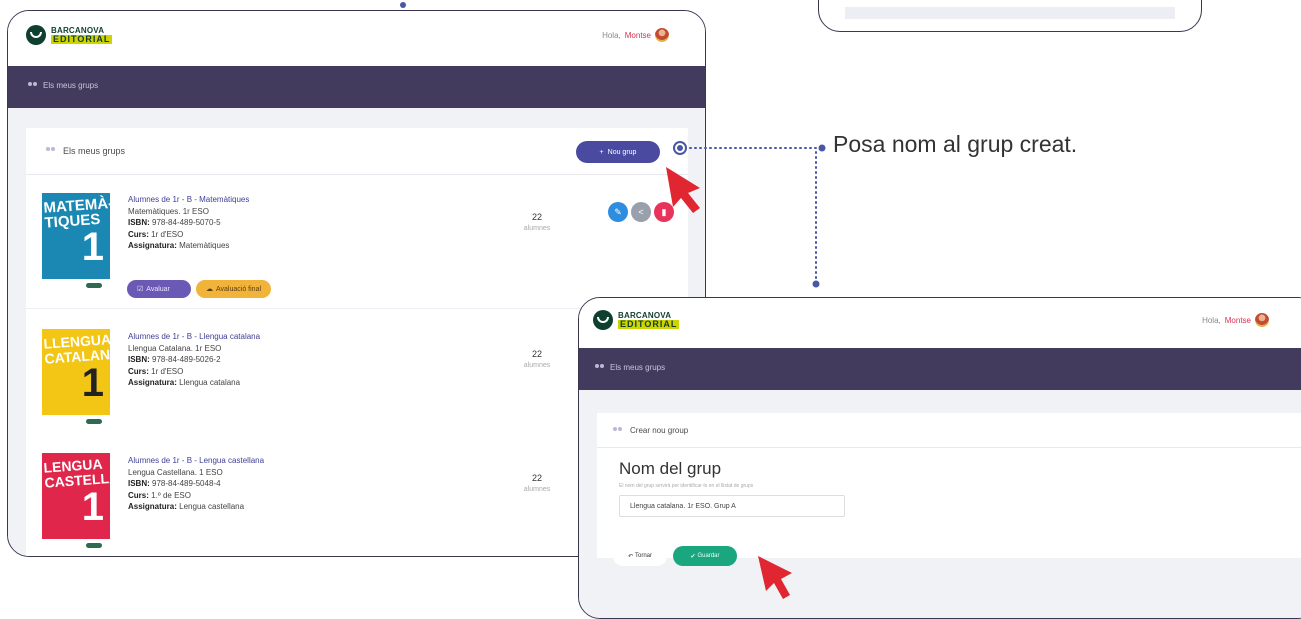  What do you see at coordinates (186, 483) in the screenshot?
I see `isbn-value: 978-84-489-5048-4` at bounding box center [186, 483].